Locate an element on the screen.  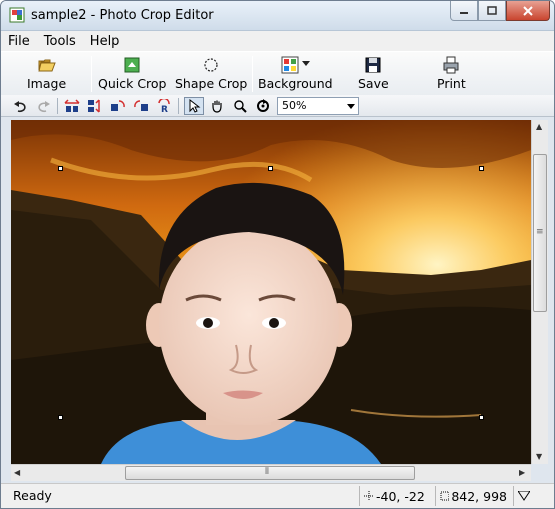
zoom-select: 50% is located at coordinates (318, 106).